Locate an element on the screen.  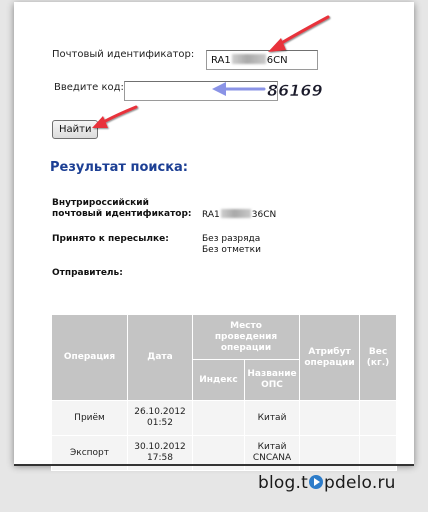
cell-weight is located at coordinates (378, 418).